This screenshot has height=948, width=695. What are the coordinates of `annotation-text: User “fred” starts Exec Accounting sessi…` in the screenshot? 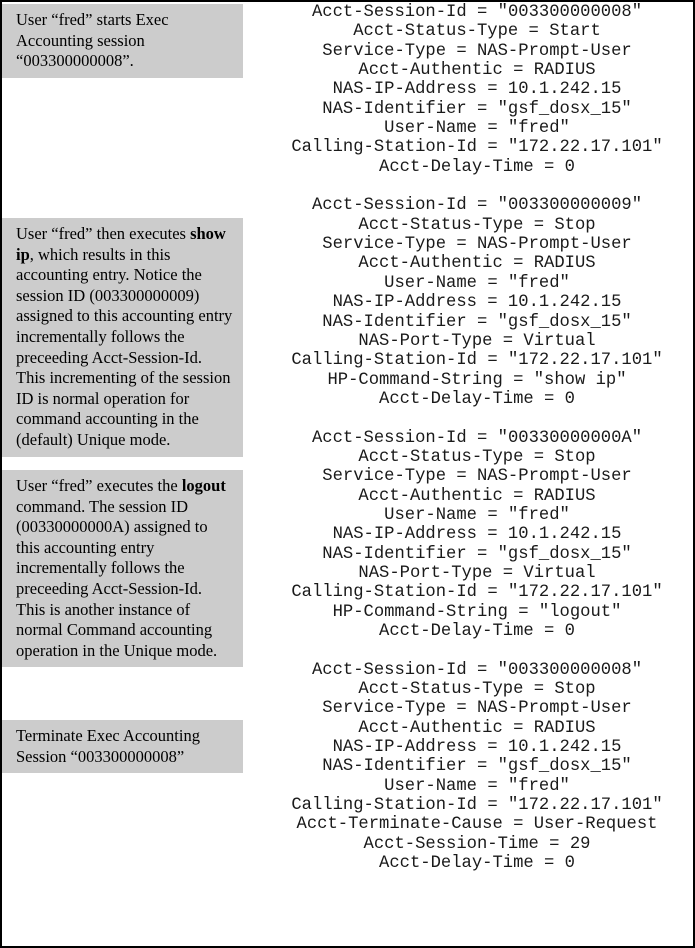 It's located at (92, 40).